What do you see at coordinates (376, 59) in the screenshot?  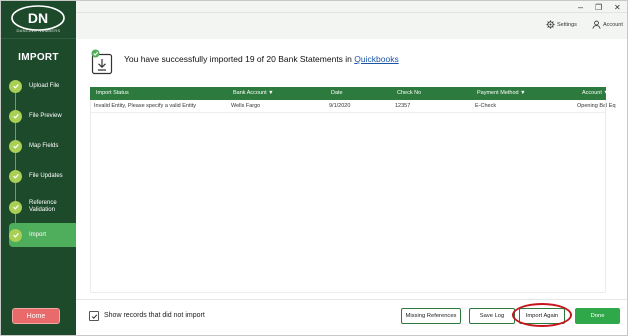 I see `quickbooks-link: Quickbooks` at bounding box center [376, 59].